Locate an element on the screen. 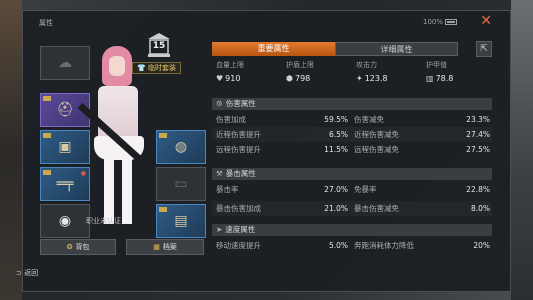 This screenshot has height=300, width=533. shield-icon: ⬢ is located at coordinates (289, 78).